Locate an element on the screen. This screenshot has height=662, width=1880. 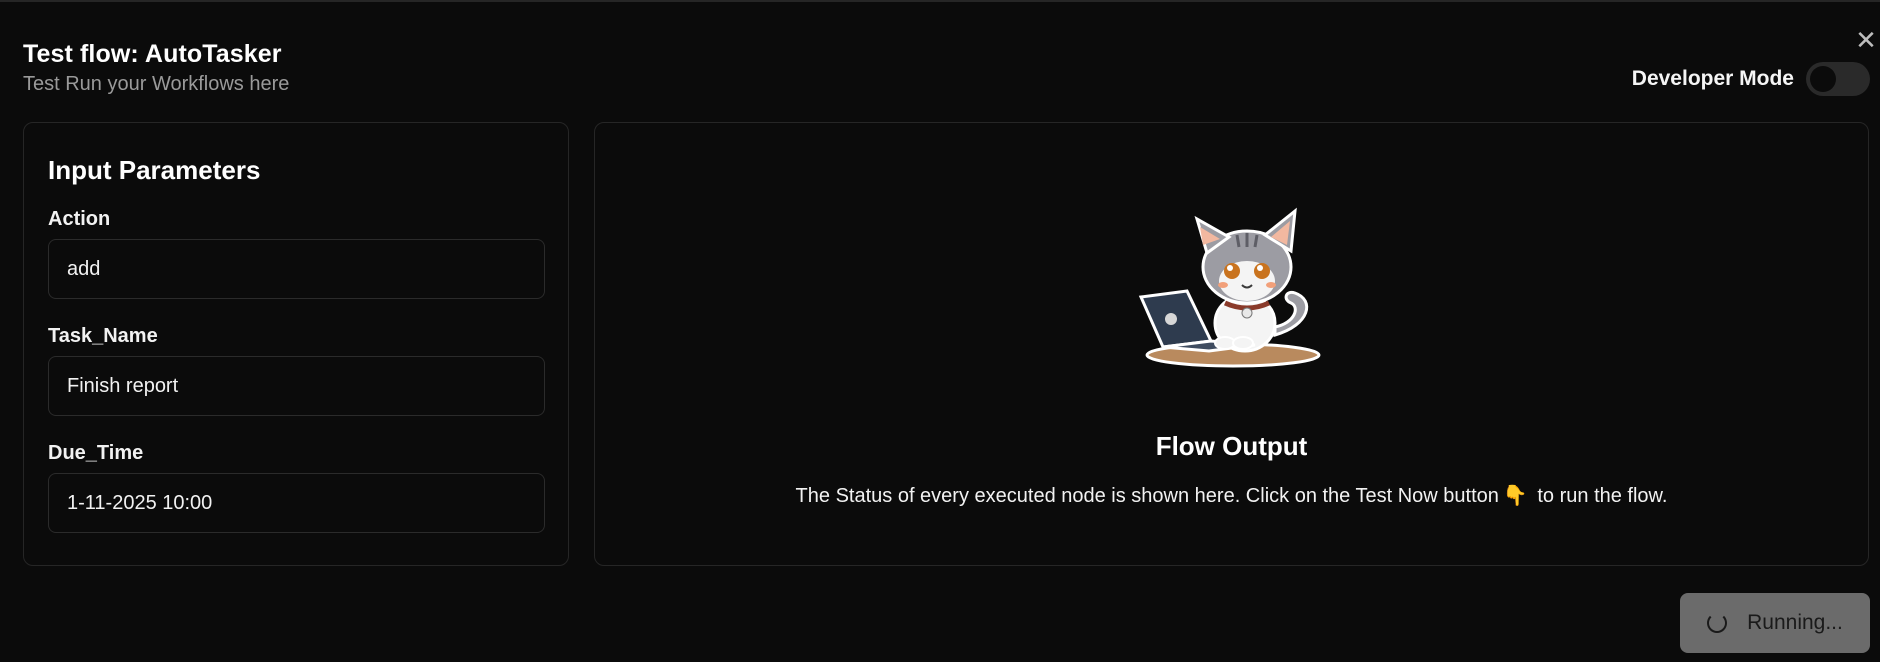
input-parameters-title: Input Parameters is located at coordinates (154, 170).